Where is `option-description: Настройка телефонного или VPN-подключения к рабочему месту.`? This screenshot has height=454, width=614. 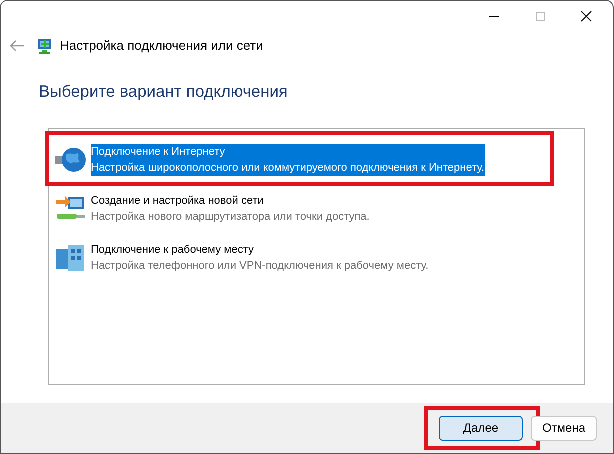
option-description: Настройка телефонного или VPN-подключения к рабочему месту. is located at coordinates (260, 266).